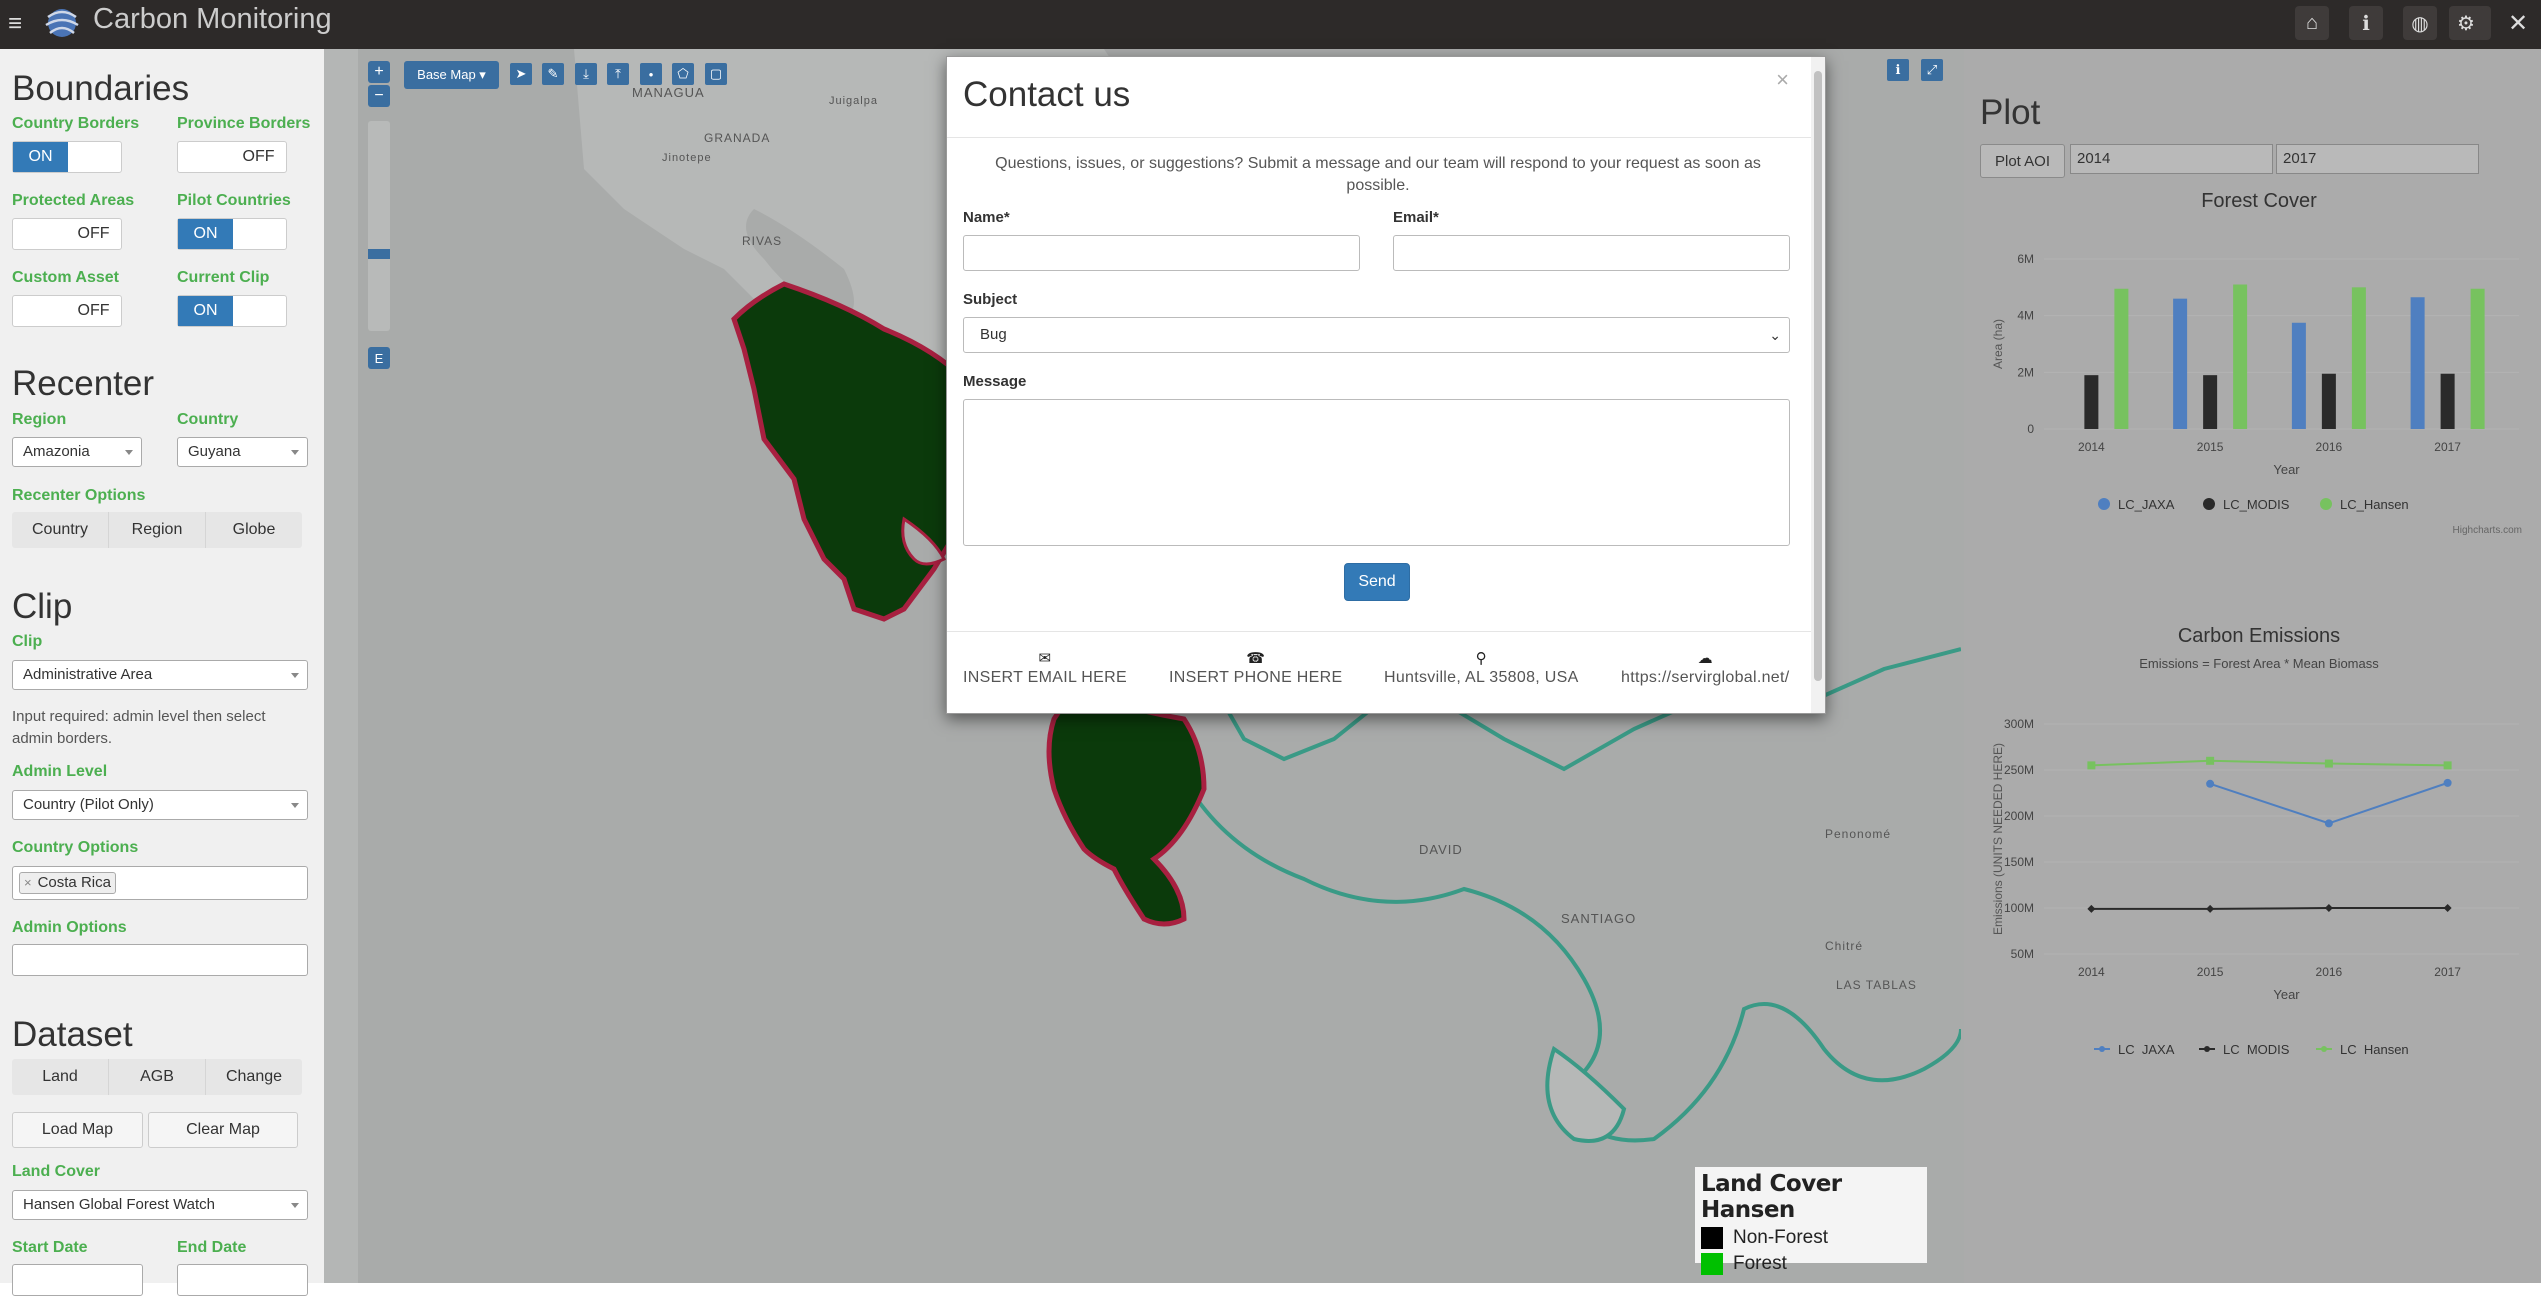 The width and height of the screenshot is (2541, 1296). What do you see at coordinates (2025, 372) in the screenshot?
I see `y-tick-label: 2M` at bounding box center [2025, 372].